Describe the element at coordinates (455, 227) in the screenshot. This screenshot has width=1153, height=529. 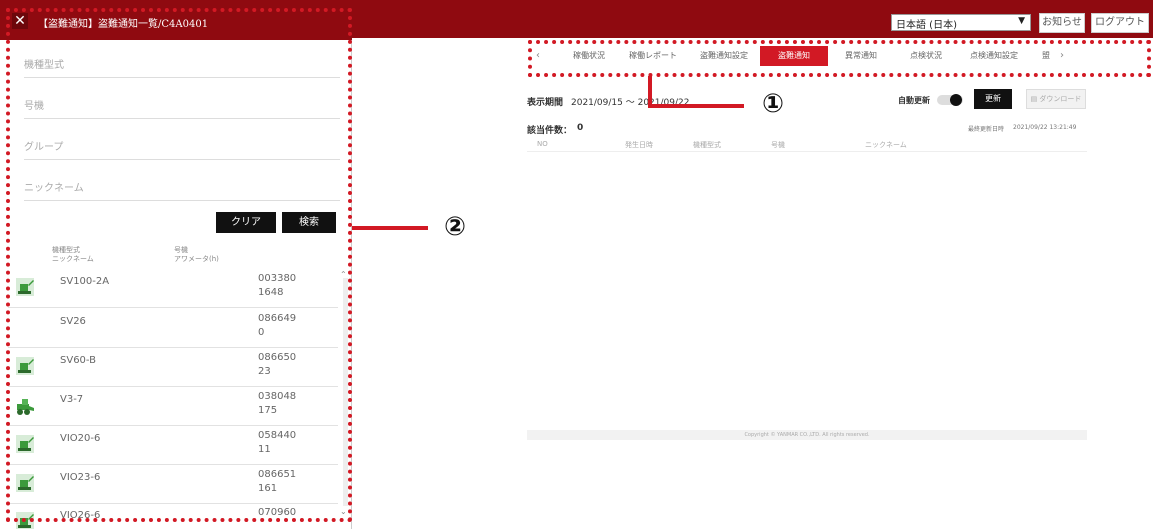
I see `annotation-label-2: ②` at that location.